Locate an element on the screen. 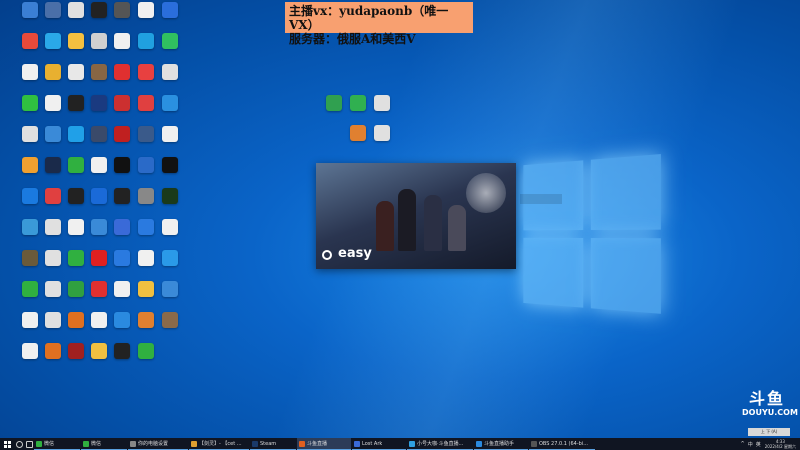 This screenshot has height=450, width=800. input-method-popup: 上 下 (A) is located at coordinates (769, 432).